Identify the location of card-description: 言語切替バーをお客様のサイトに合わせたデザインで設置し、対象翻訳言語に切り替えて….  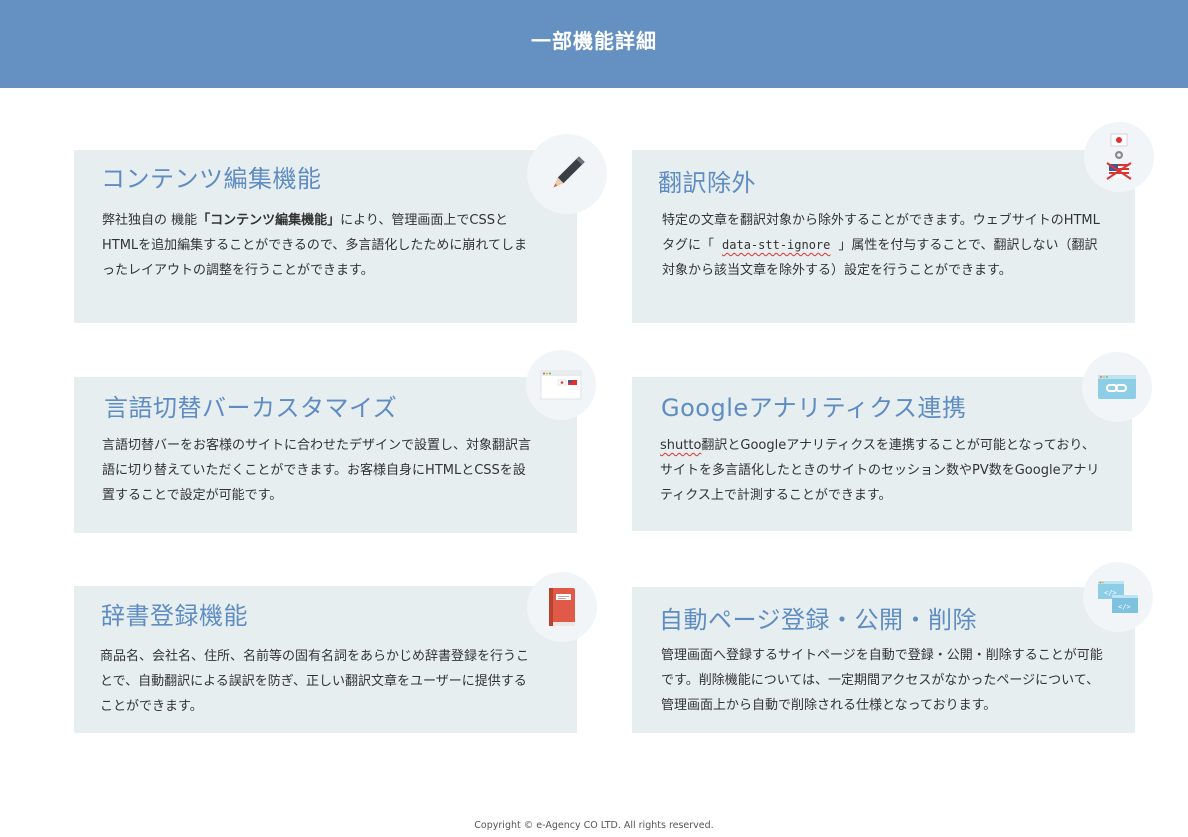
(317, 470).